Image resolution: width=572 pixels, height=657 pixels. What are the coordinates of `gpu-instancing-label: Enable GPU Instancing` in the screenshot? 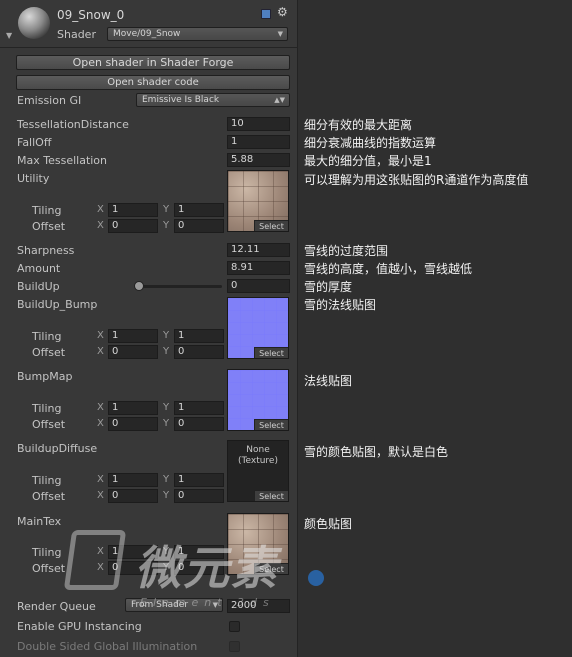 It's located at (79, 626).